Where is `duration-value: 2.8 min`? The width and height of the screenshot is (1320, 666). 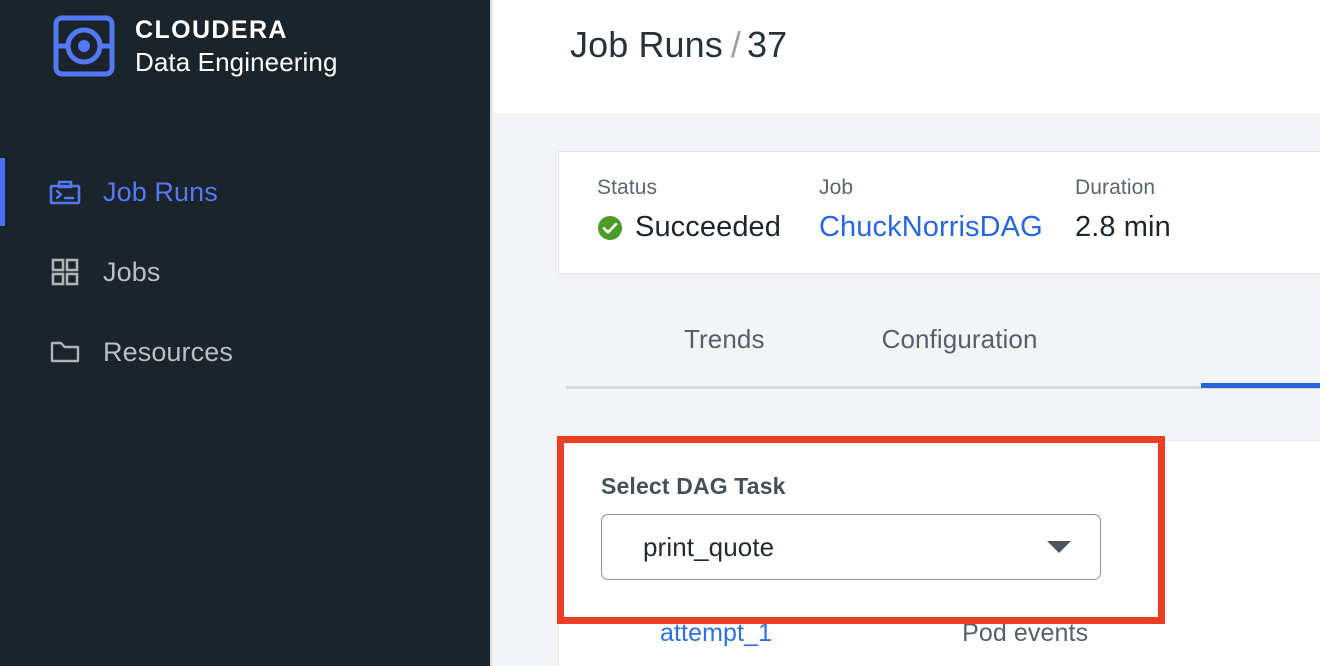 duration-value: 2.8 min is located at coordinates (1123, 227).